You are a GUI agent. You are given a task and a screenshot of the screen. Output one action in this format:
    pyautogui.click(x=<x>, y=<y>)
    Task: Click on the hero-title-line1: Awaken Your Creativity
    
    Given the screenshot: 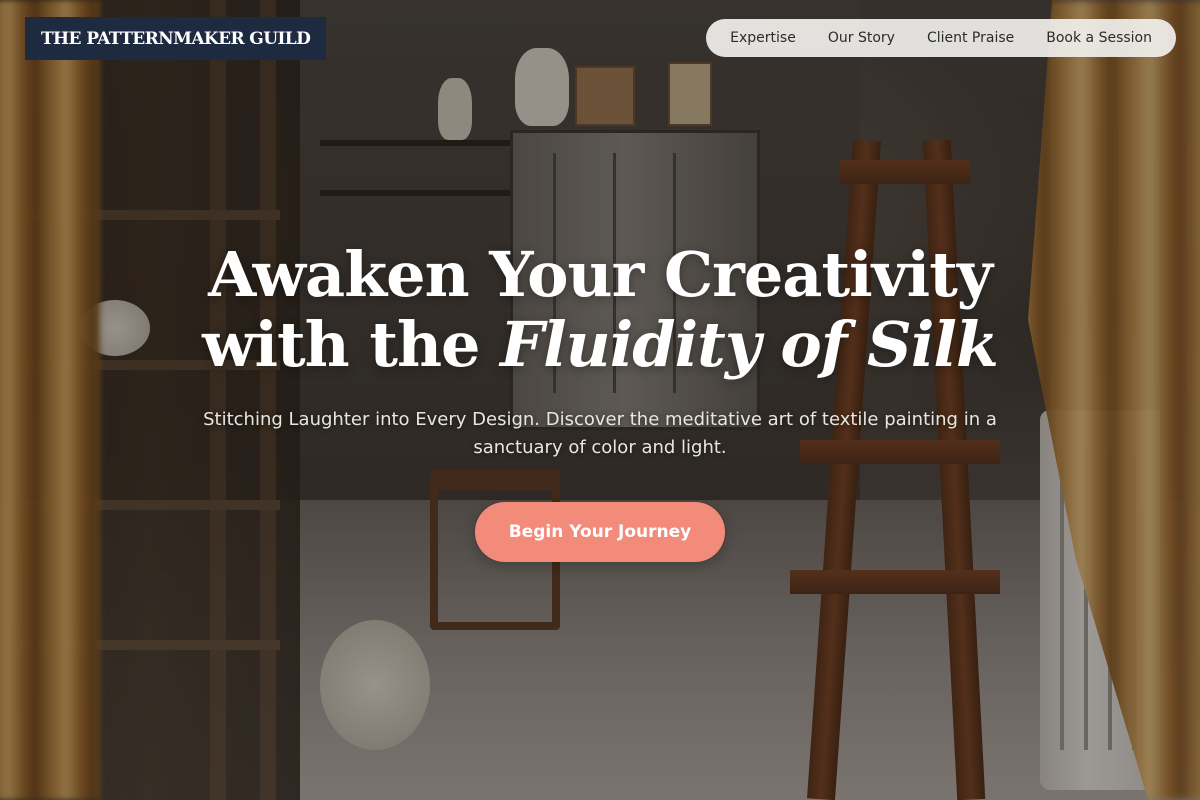 What is the action you would take?
    pyautogui.click(x=600, y=274)
    